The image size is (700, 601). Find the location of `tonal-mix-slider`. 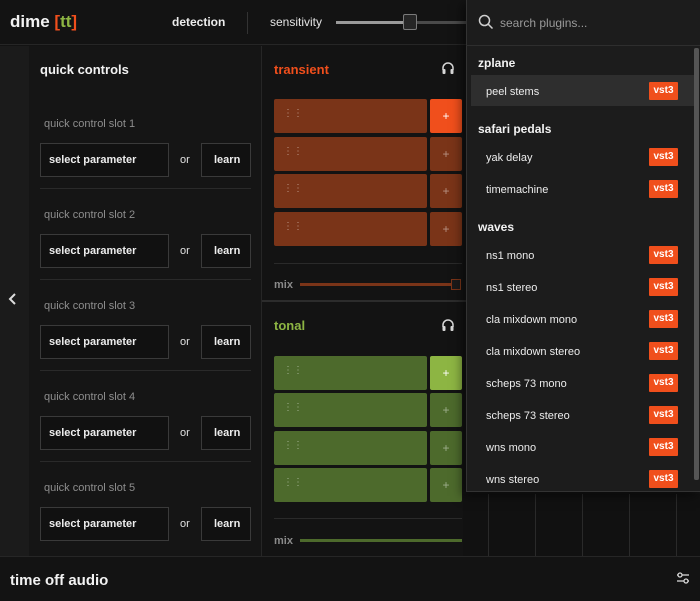

tonal-mix-slider is located at coordinates (381, 540).